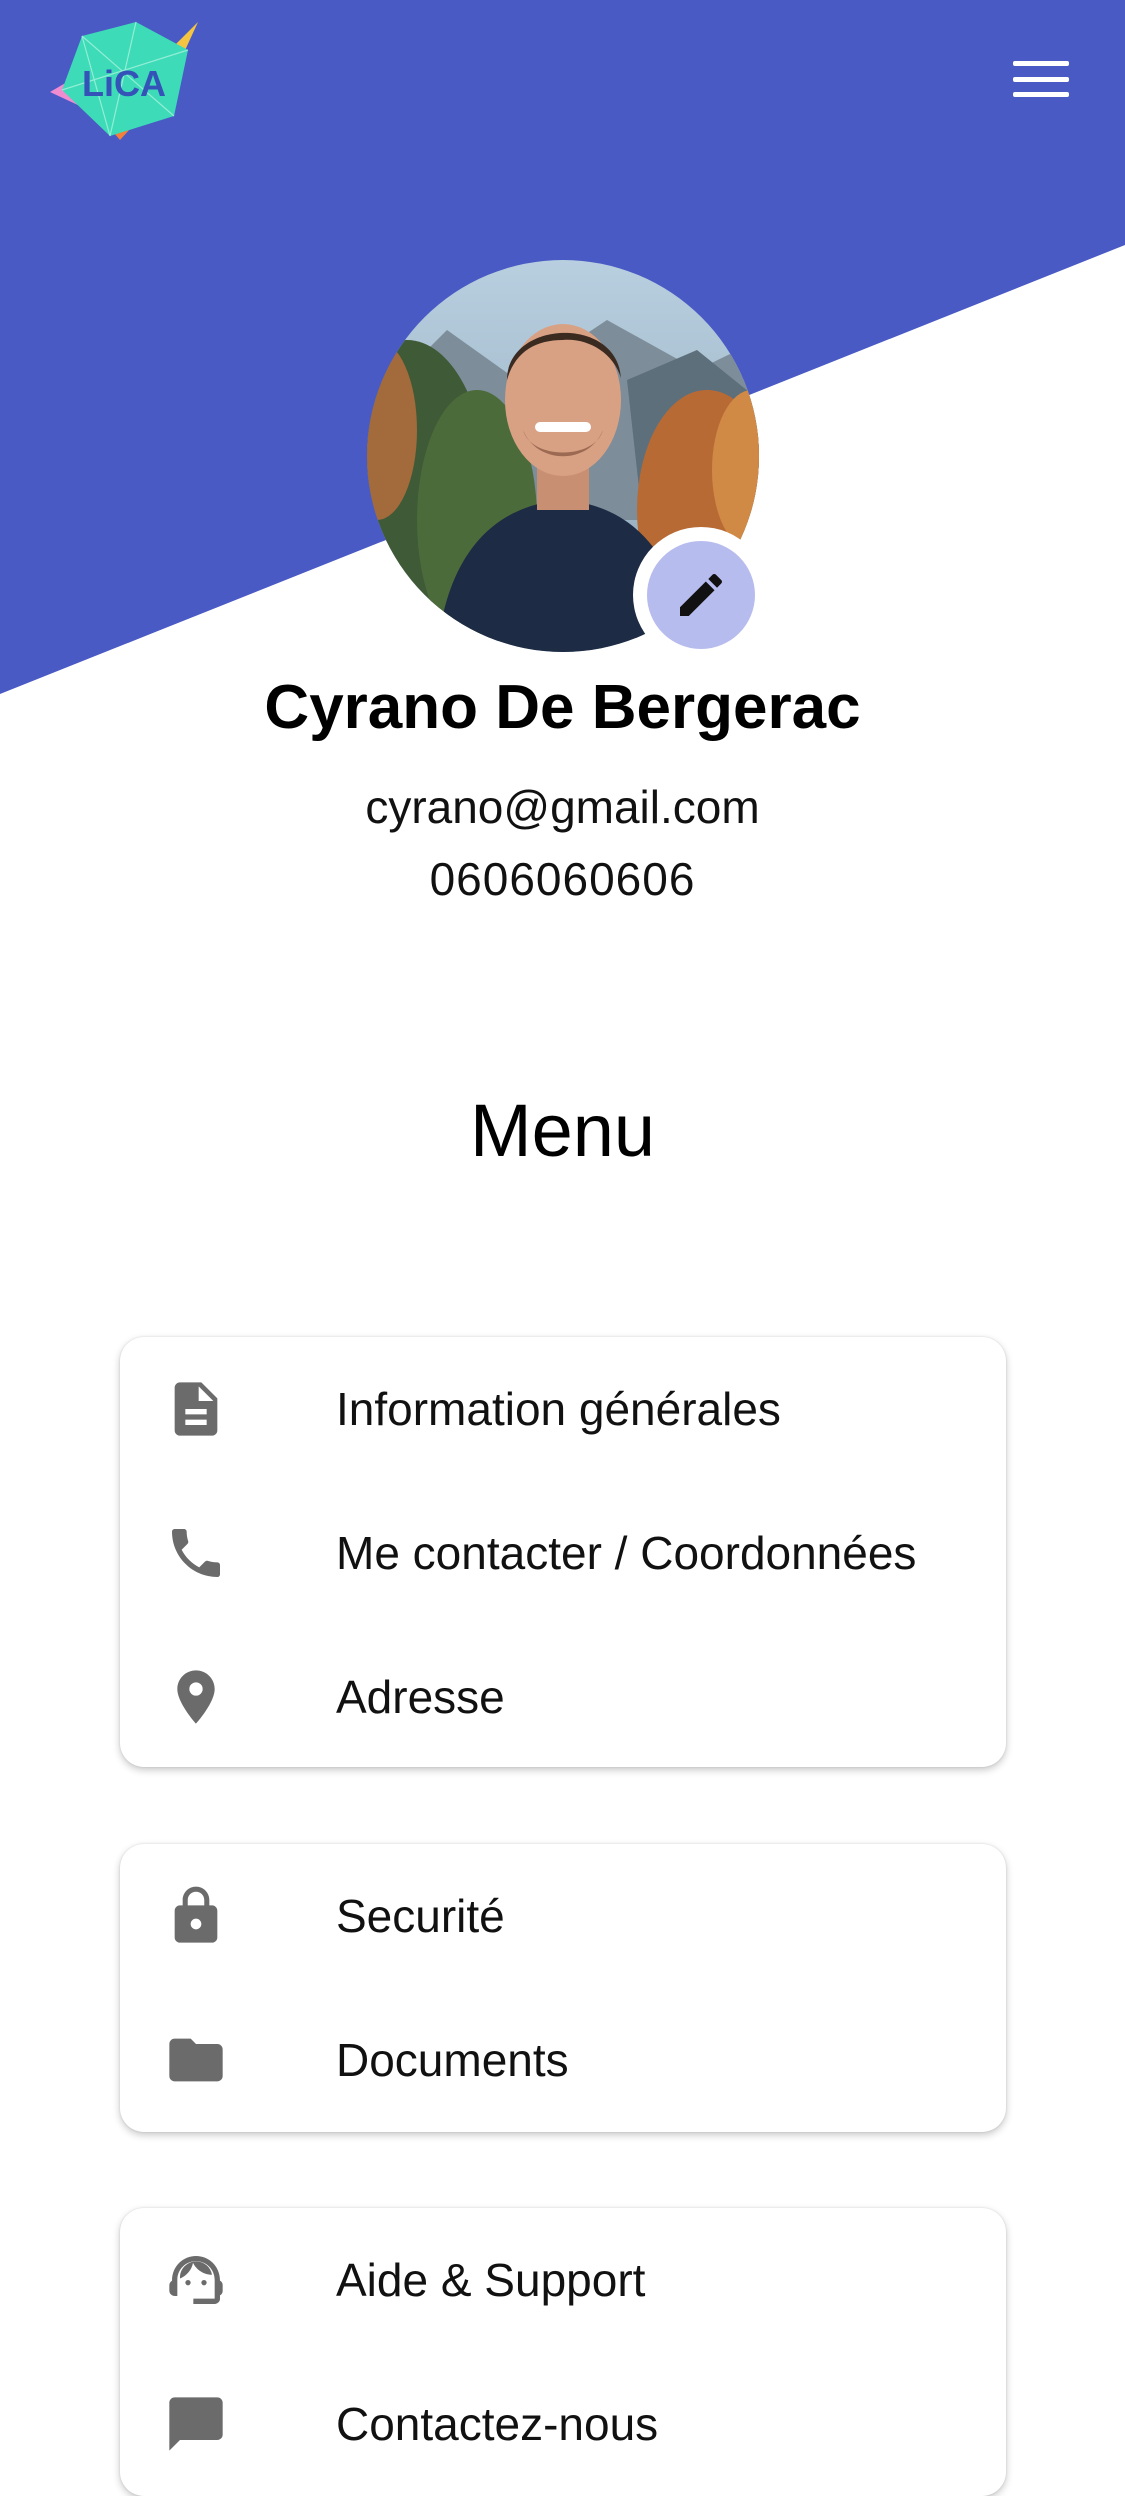 This screenshot has width=1125, height=2496. I want to click on menu-item-adresse: Adresse, so click(563, 1697).